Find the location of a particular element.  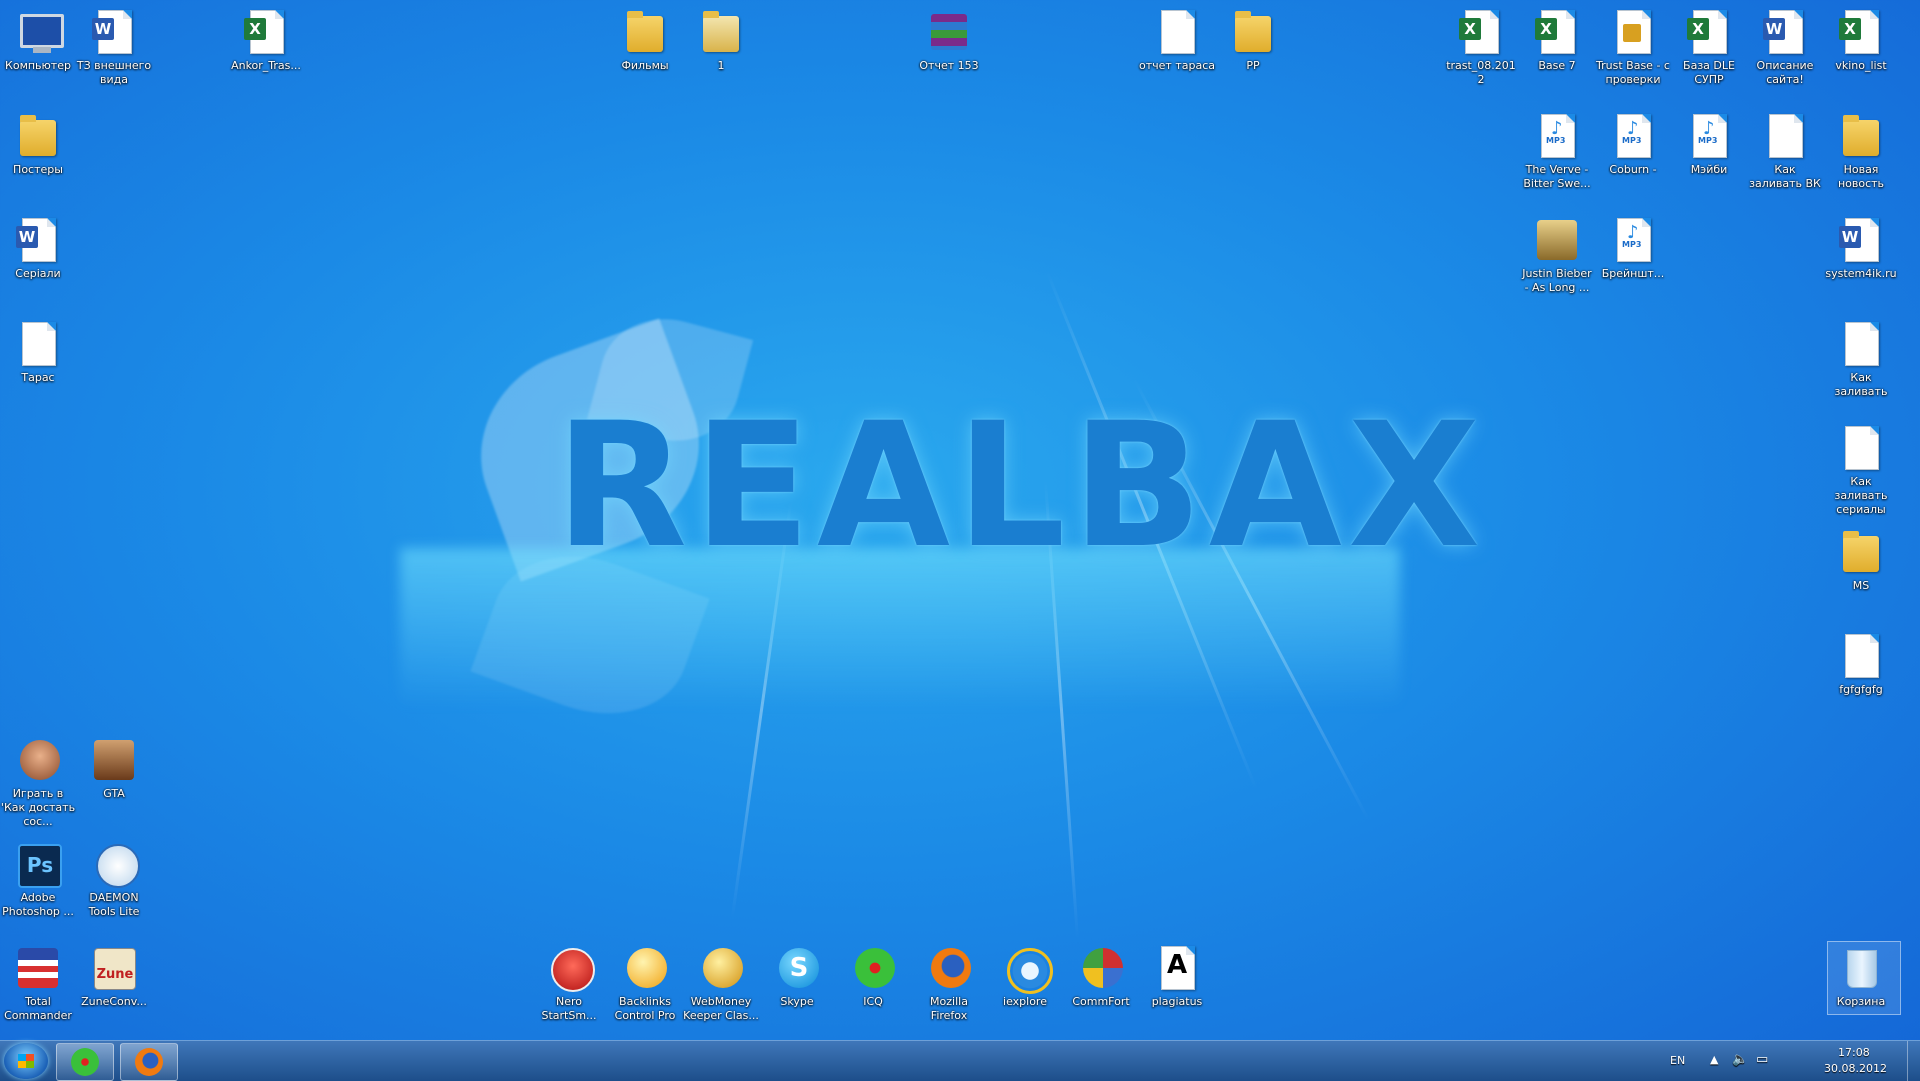

desktop-icon-1: 1 is located at coordinates (721, 38).